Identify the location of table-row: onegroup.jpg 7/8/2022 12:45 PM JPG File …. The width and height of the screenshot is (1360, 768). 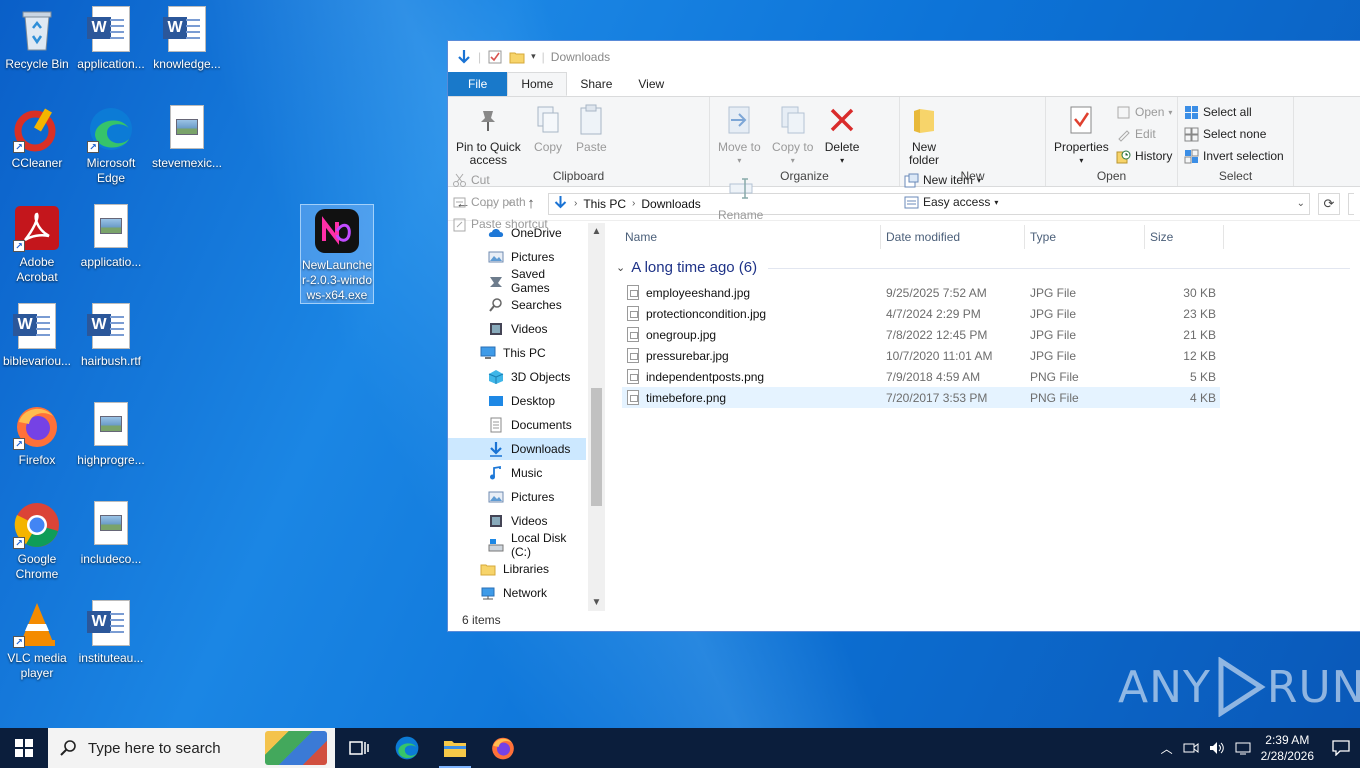
(921, 334).